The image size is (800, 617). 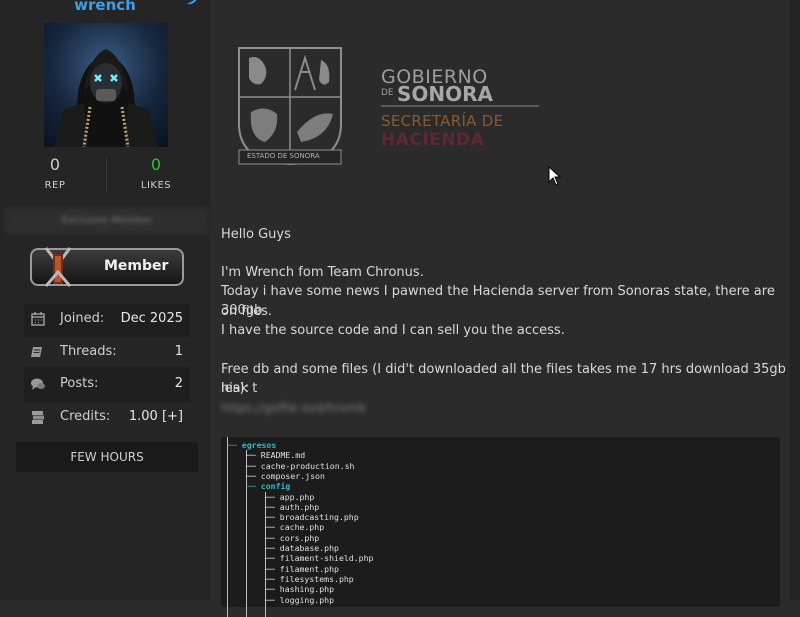 What do you see at coordinates (268, 486) in the screenshot?
I see `file-tree-item: ── config` at bounding box center [268, 486].